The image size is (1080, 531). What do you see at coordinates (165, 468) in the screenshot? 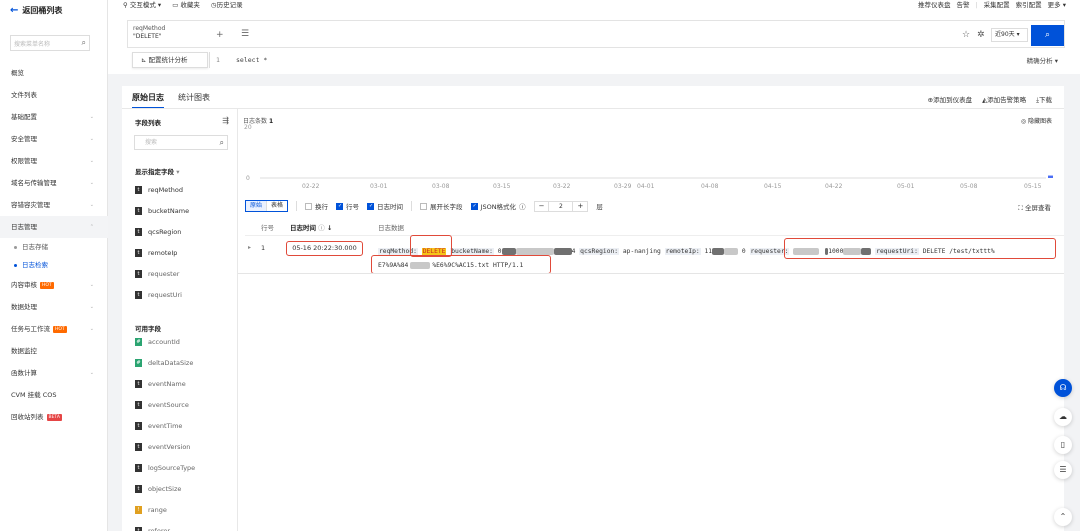
I see `available-field-item: t logSourceType` at bounding box center [165, 468].